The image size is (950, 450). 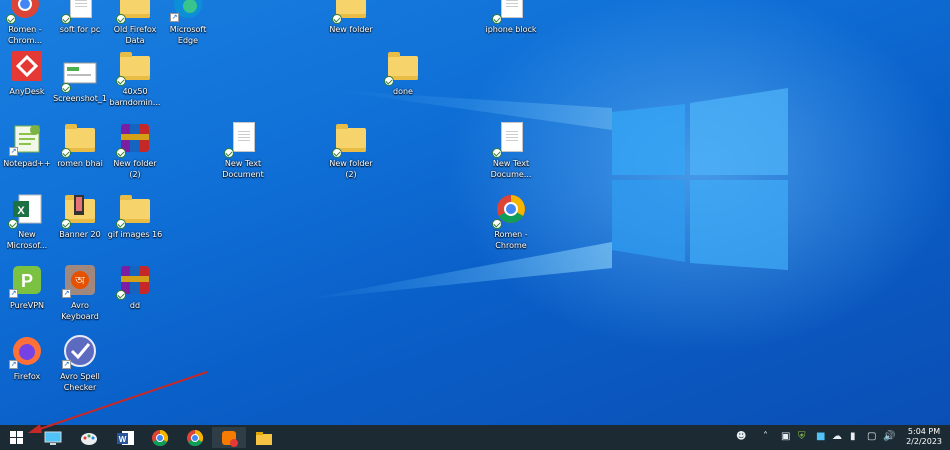 I want to click on desktop-icon-dd: dd, so click(x=135, y=286).